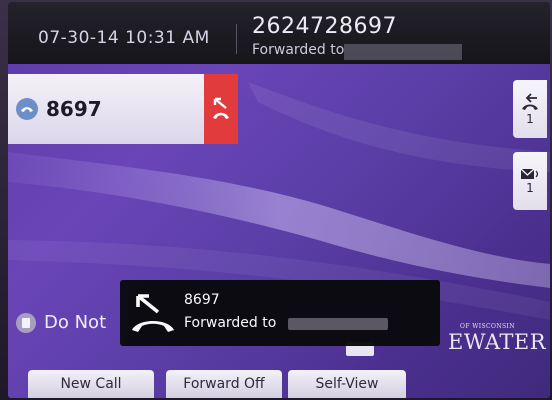 This screenshot has width=552, height=400. Describe the element at coordinates (530, 119) in the screenshot. I see `recent-calls-count: 1` at that location.